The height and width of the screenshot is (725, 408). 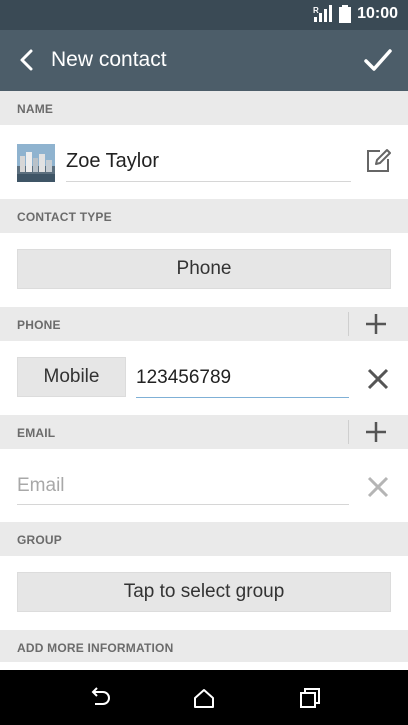 I want to click on contact-type-section-label: CONTACT TYPE, so click(x=64, y=217).